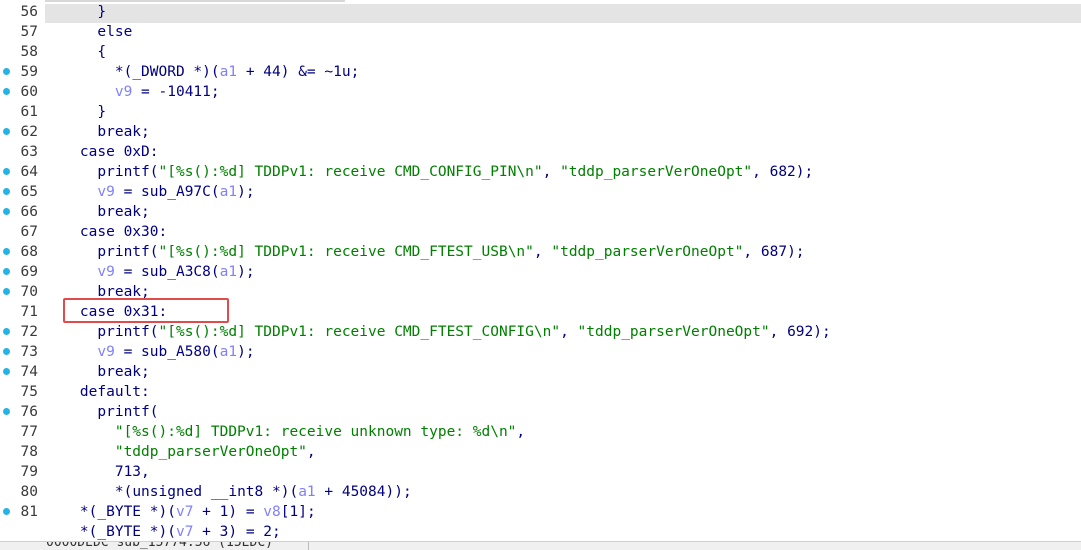  Describe the element at coordinates (29, 412) in the screenshot. I see `line-number: 76` at that location.